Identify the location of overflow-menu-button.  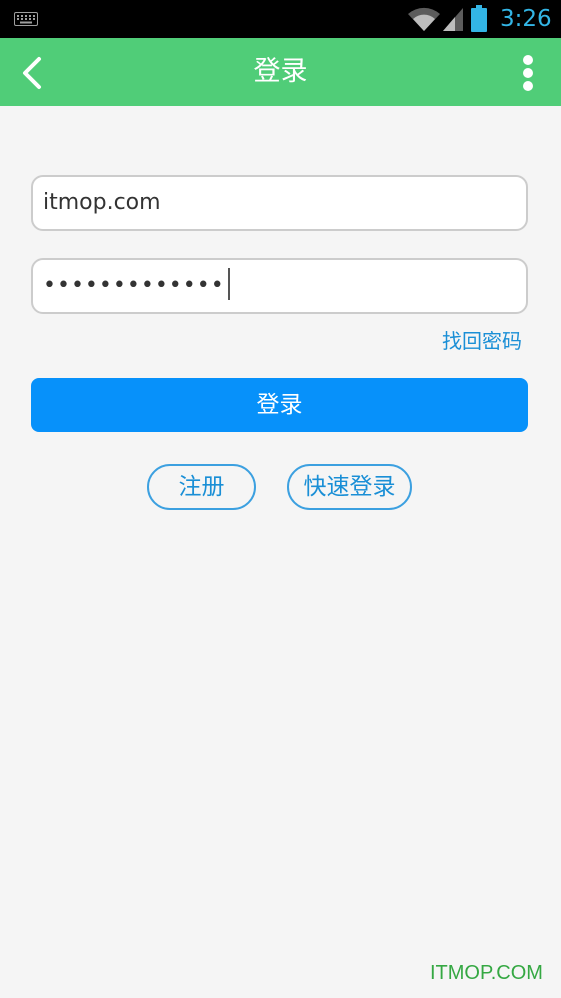
(527, 72).